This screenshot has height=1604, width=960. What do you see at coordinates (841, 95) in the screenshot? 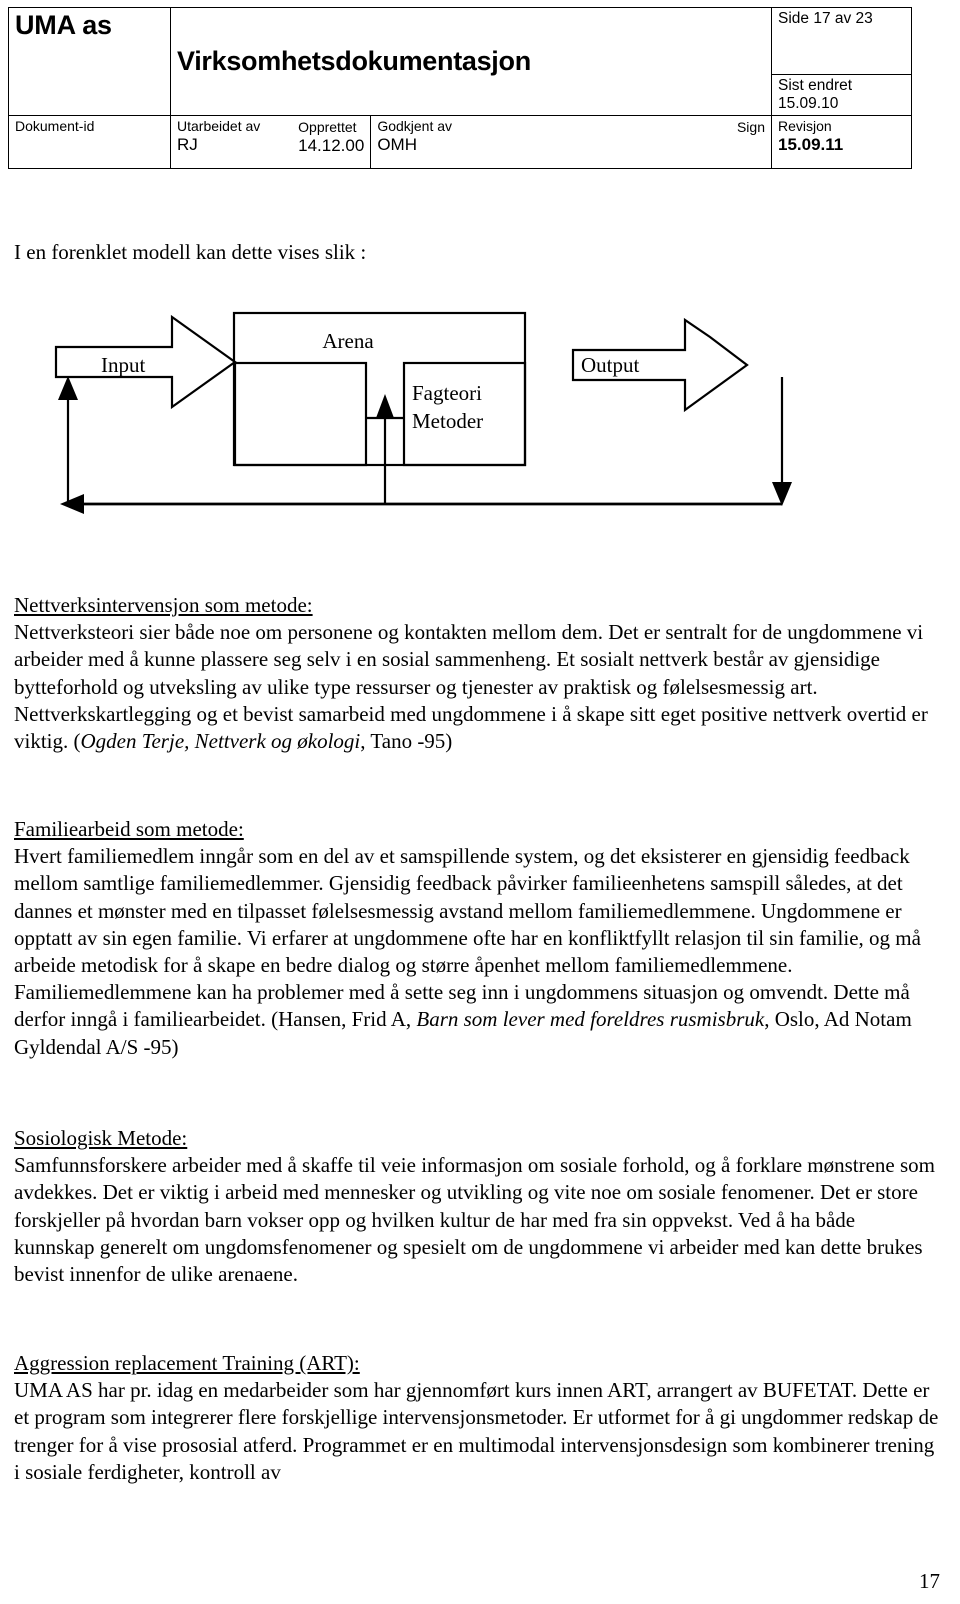
I see `last-modified-cell: Sist endret 15.09.10` at bounding box center [841, 95].